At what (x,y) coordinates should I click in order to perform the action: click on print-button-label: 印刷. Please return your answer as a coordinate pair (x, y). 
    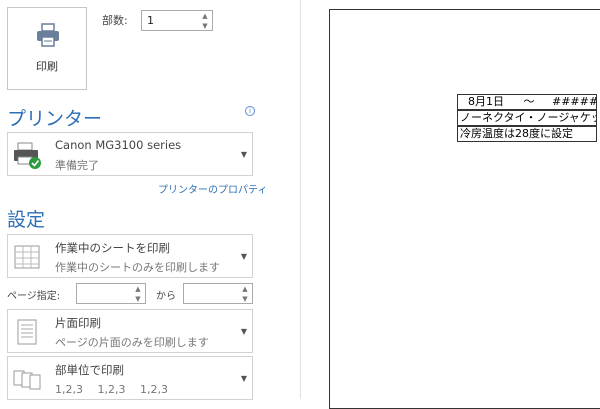
    Looking at the image, I should click on (47, 66).